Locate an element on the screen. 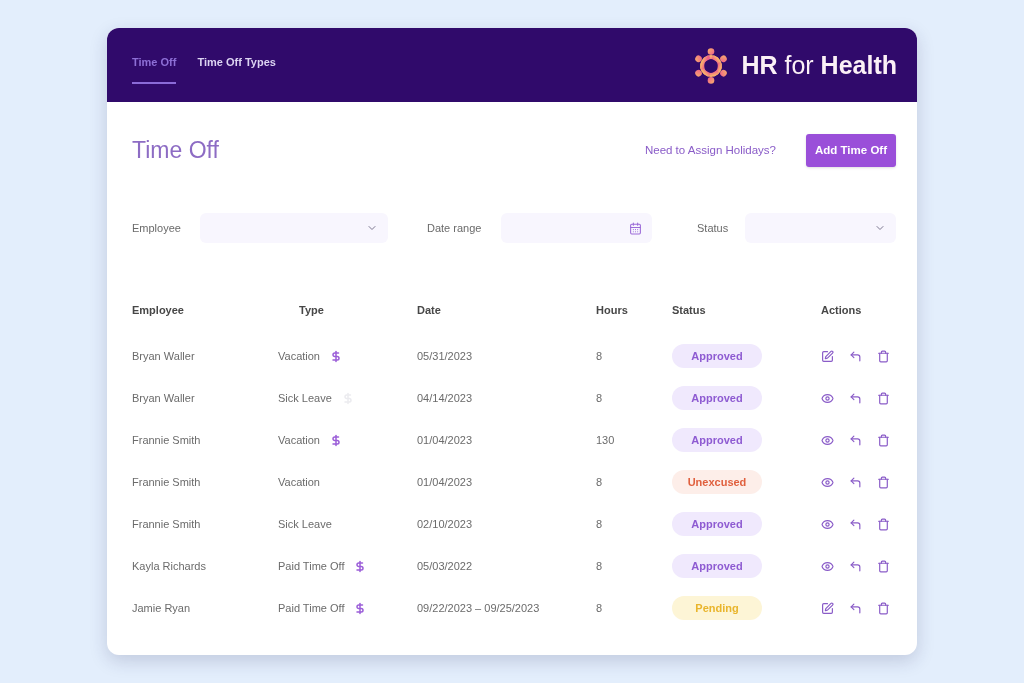  assign-holidays-link: Need to Assign Holidays? is located at coordinates (710, 150).